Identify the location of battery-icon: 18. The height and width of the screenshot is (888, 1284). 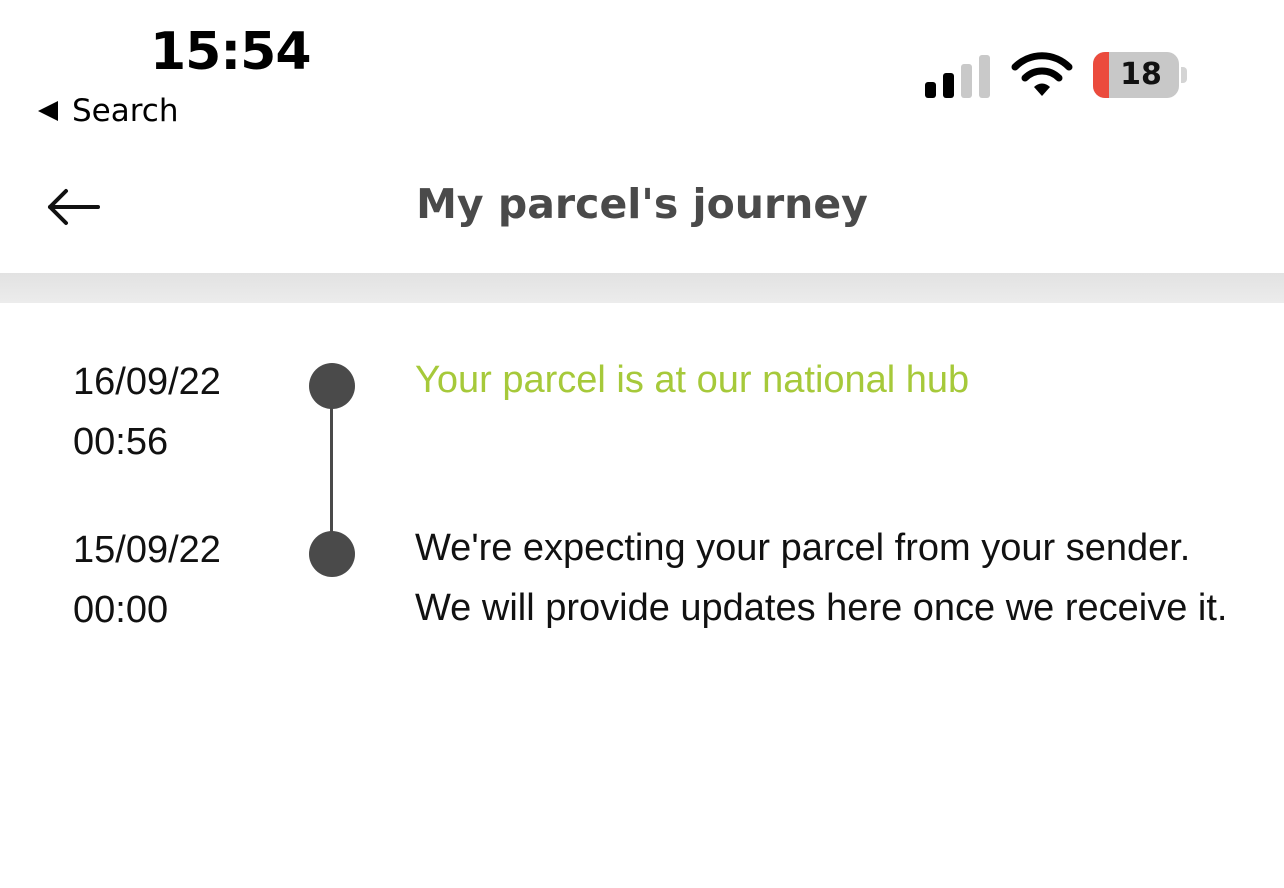
(1136, 75).